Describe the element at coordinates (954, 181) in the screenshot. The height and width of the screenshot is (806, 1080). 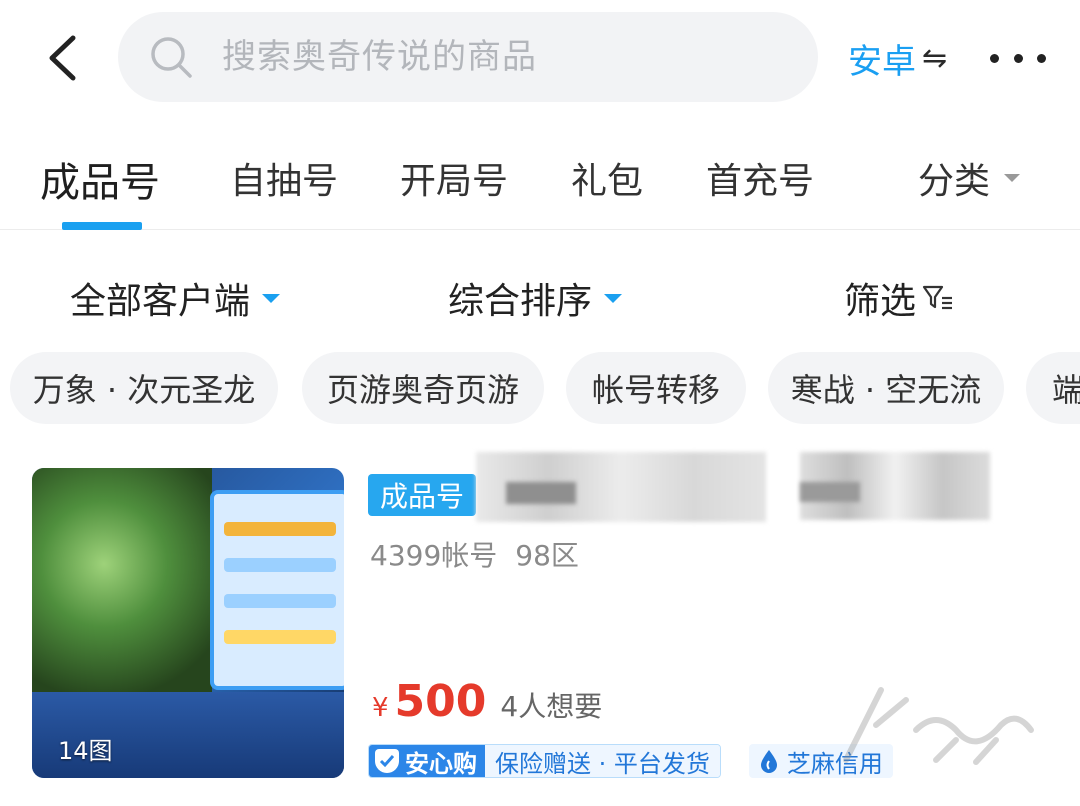
I see `category-label: 分类` at that location.